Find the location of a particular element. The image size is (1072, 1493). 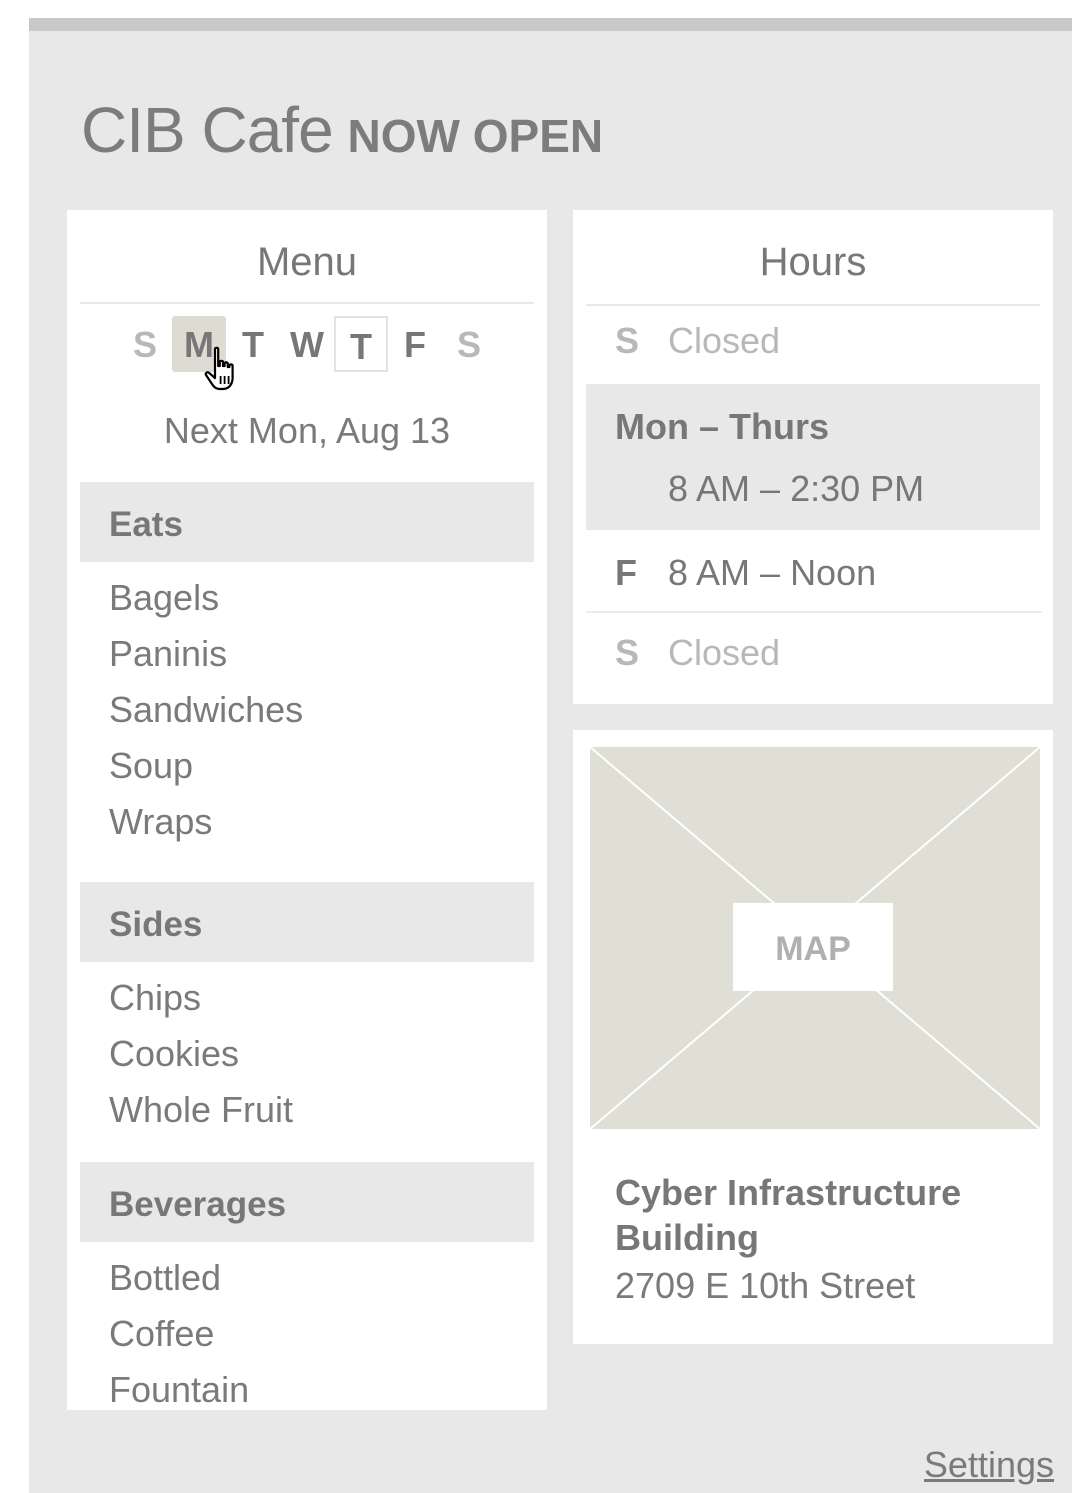

cafe-name: CIB Cafe is located at coordinates (207, 130).